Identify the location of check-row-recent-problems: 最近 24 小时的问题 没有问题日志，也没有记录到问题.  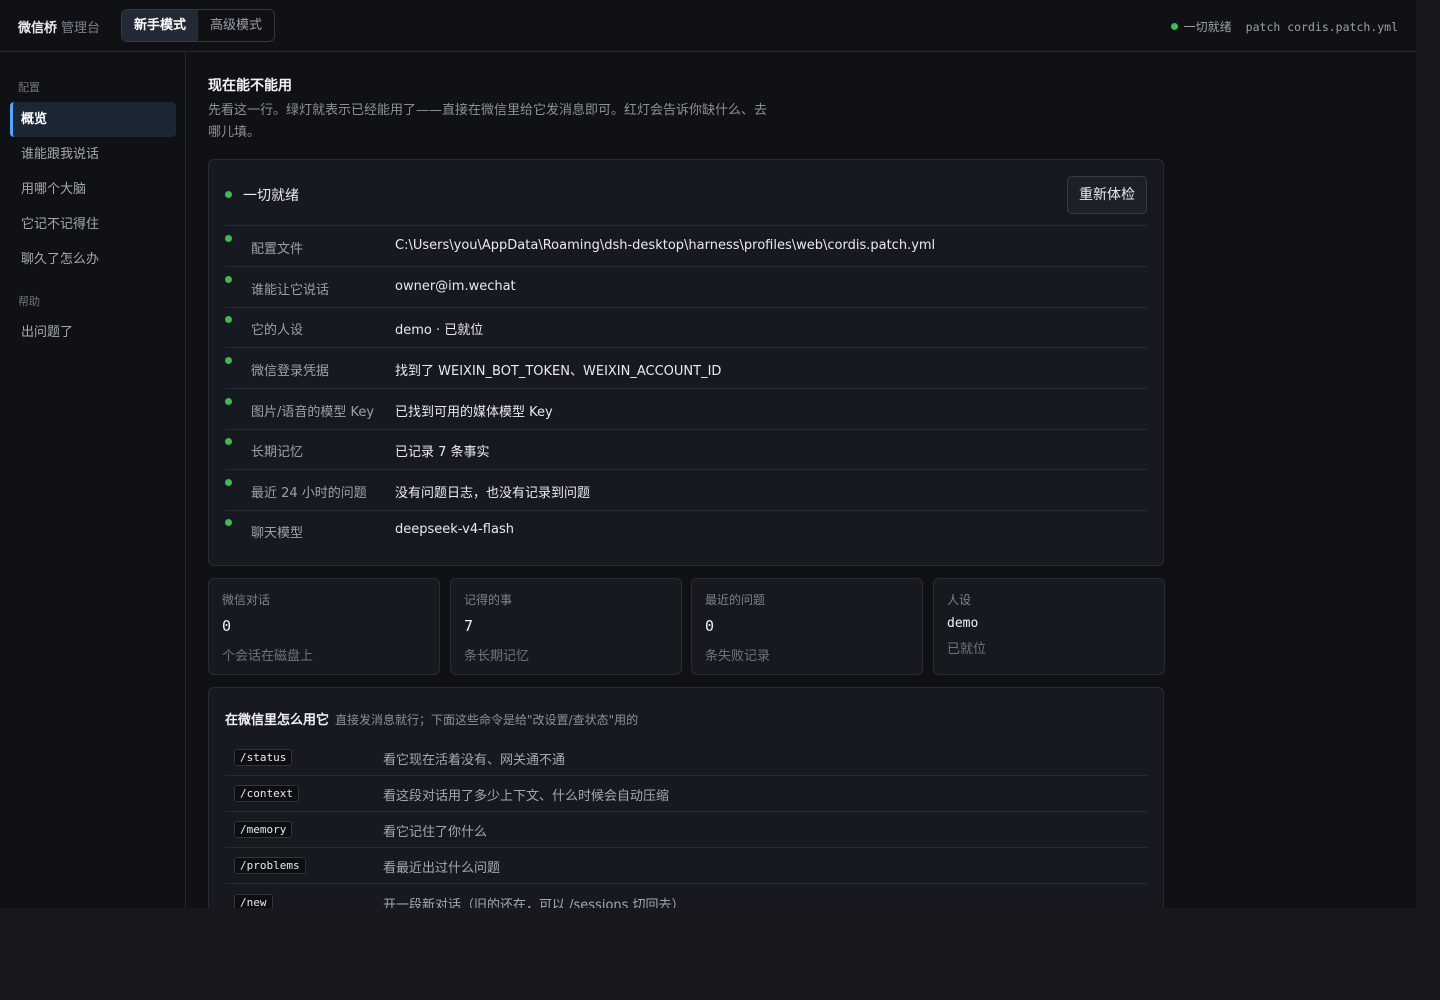
(686, 491).